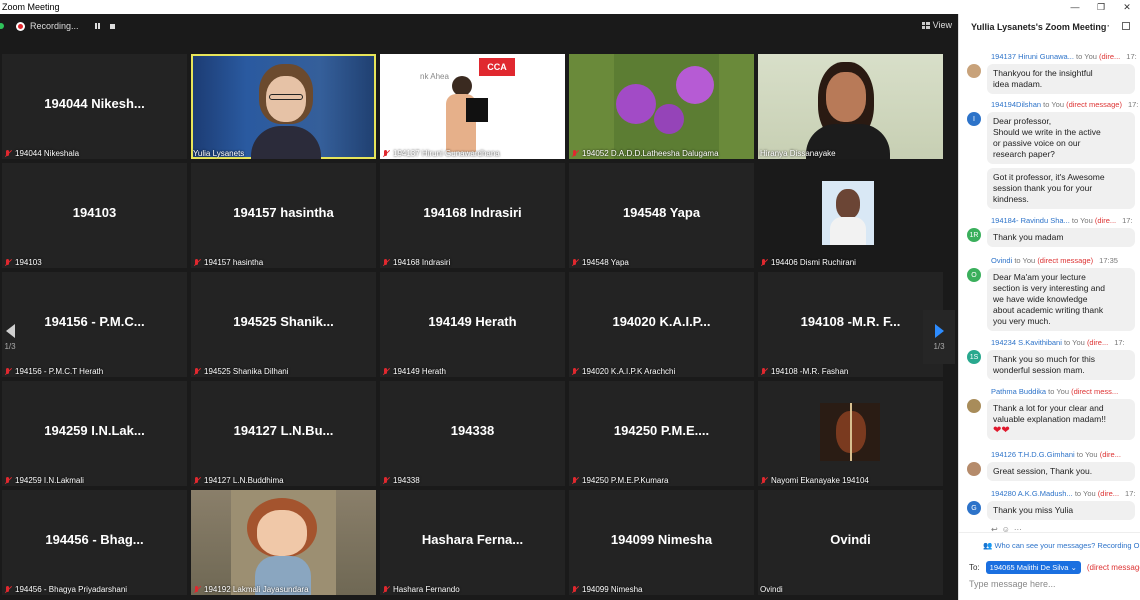  What do you see at coordinates (2, 26) in the screenshot?
I see `security-shield-icon` at bounding box center [2, 26].